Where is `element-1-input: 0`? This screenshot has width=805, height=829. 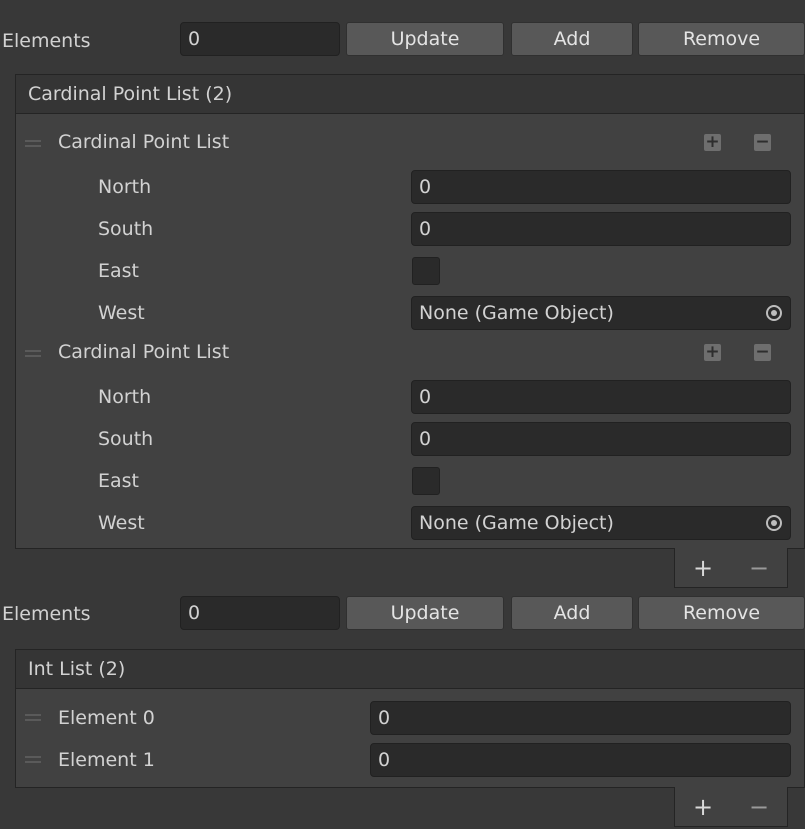
element-1-input: 0 is located at coordinates (580, 760).